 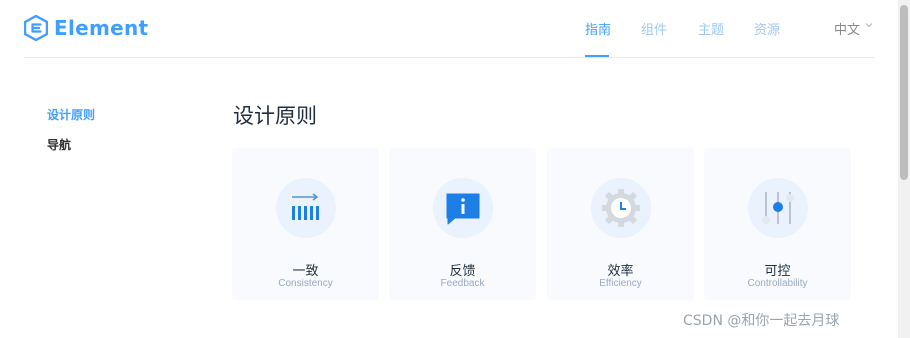 What do you see at coordinates (869, 25) in the screenshot?
I see `chevron-down-icon` at bounding box center [869, 25].